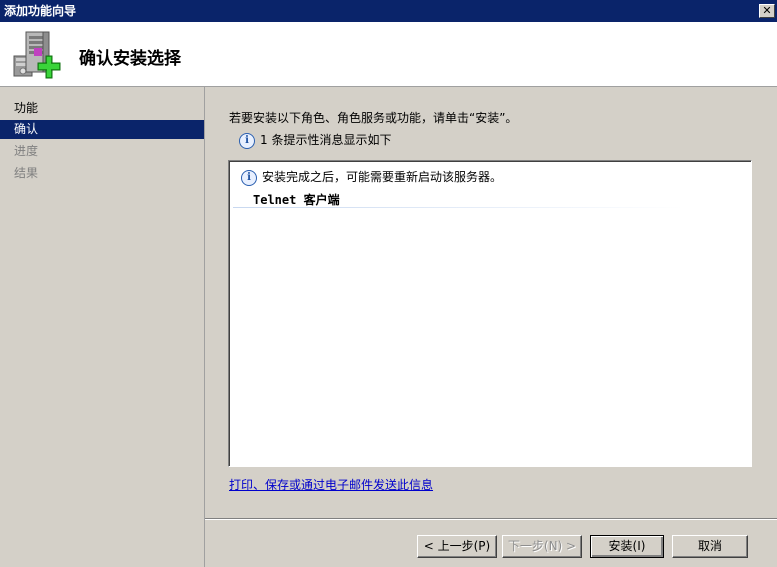  Describe the element at coordinates (491, 519) in the screenshot. I see `button-separator` at that location.